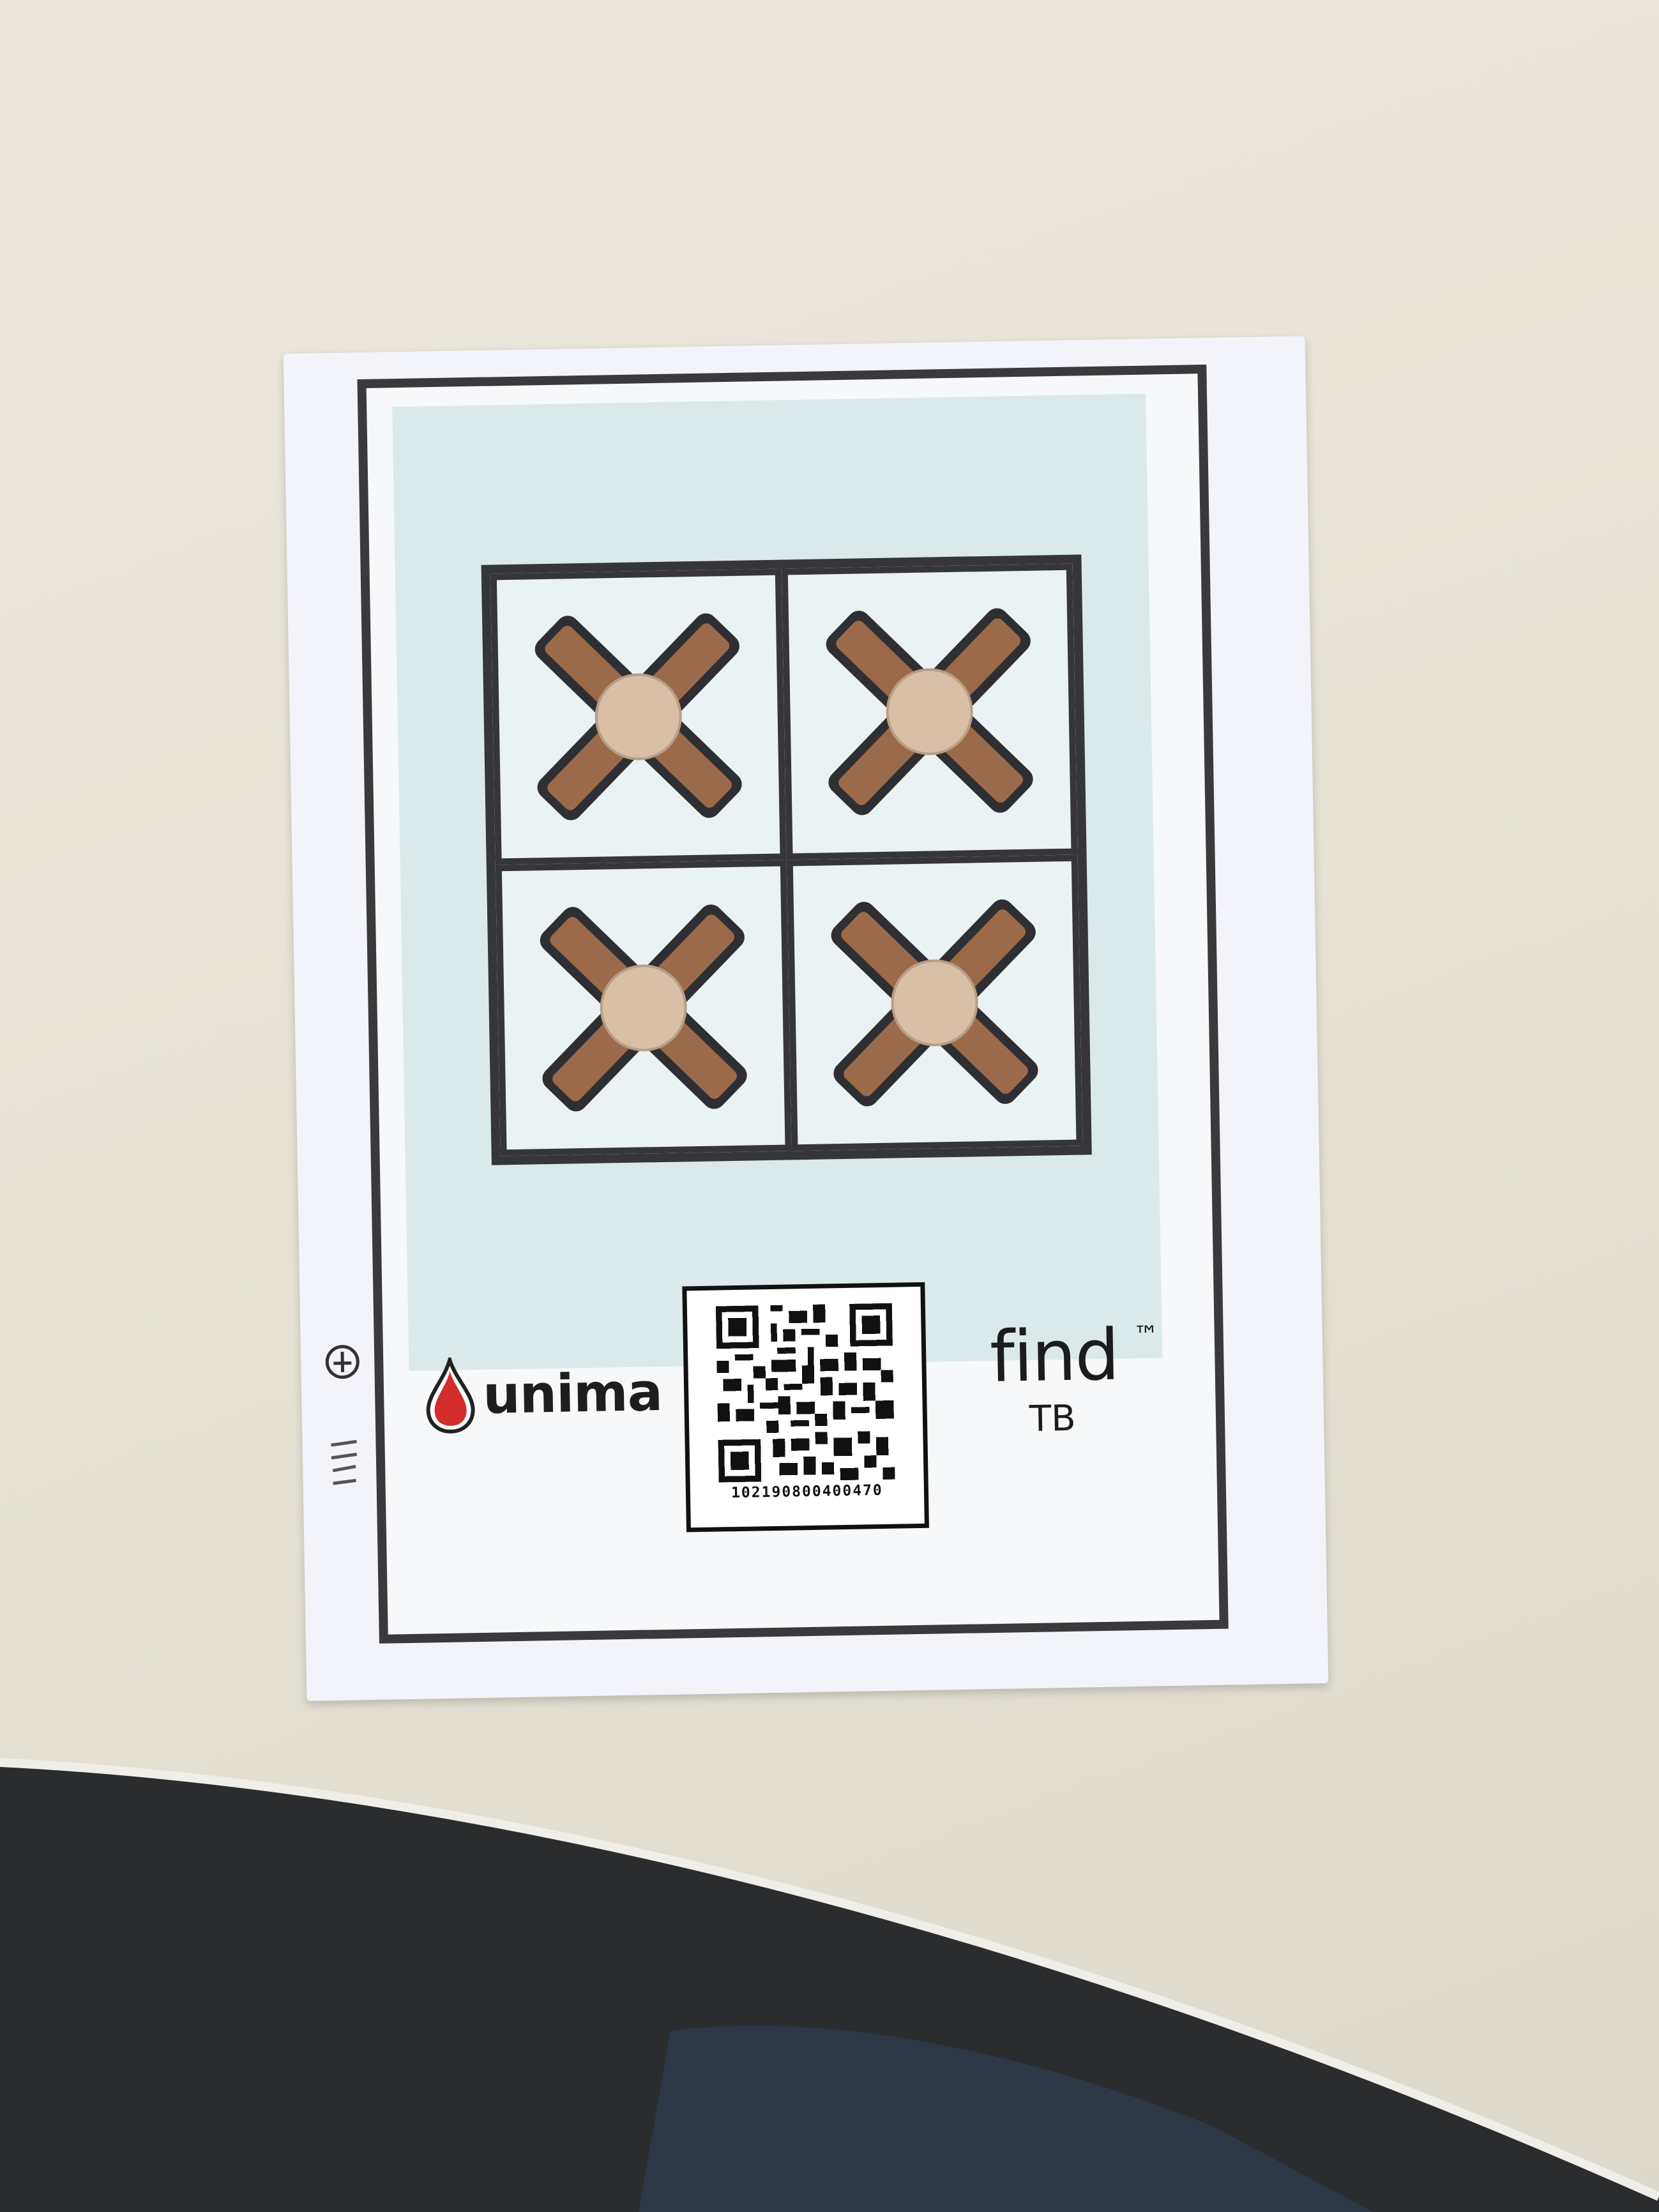 The image size is (1659, 2212). I want to click on blood-drop-icon, so click(451, 1396).